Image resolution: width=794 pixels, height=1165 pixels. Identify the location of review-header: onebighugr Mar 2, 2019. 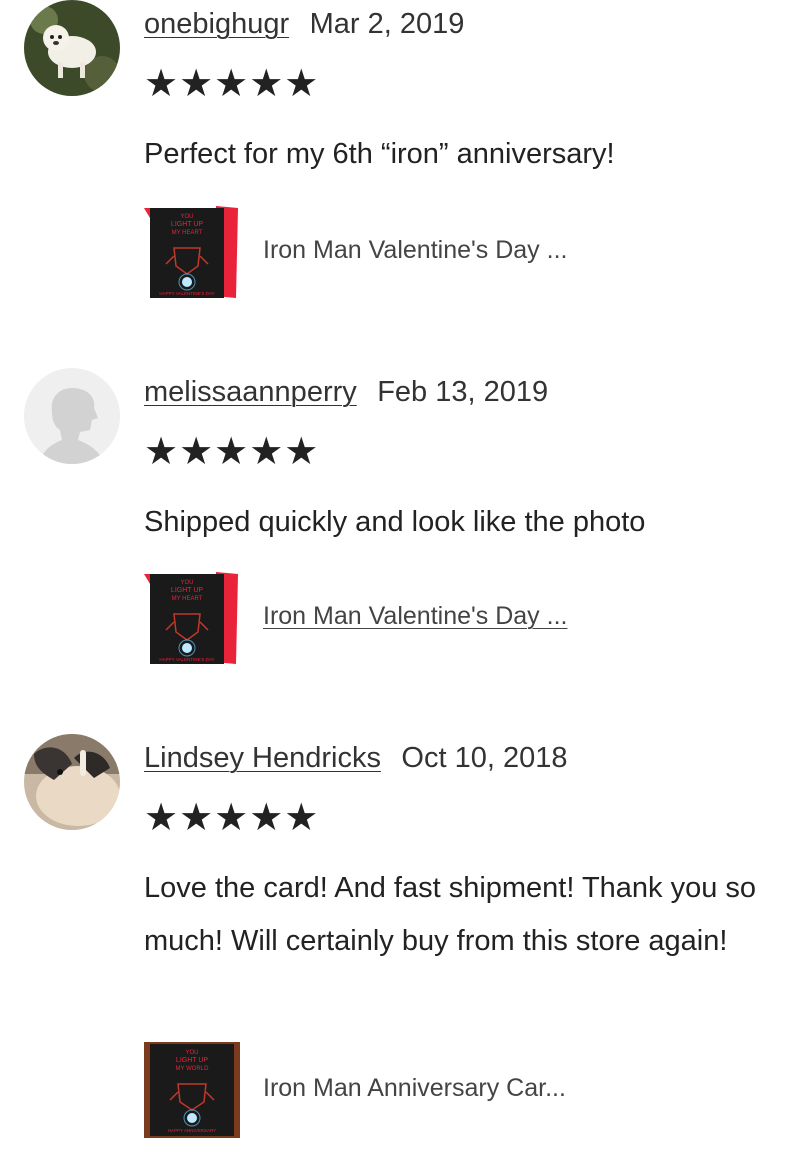
(304, 24).